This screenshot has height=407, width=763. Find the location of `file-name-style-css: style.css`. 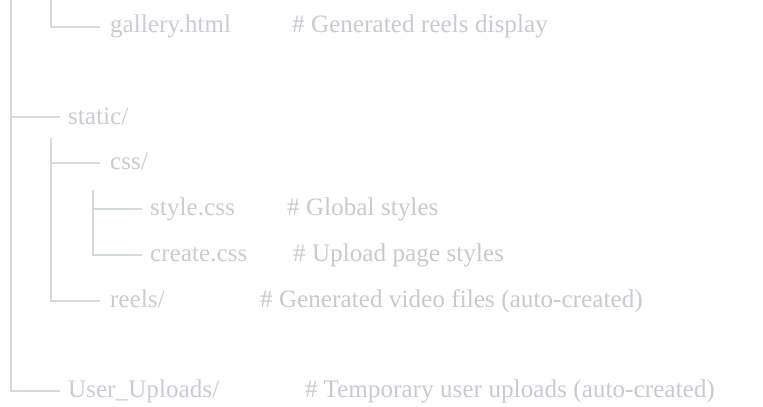

file-name-style-css: style.css is located at coordinates (192, 207).